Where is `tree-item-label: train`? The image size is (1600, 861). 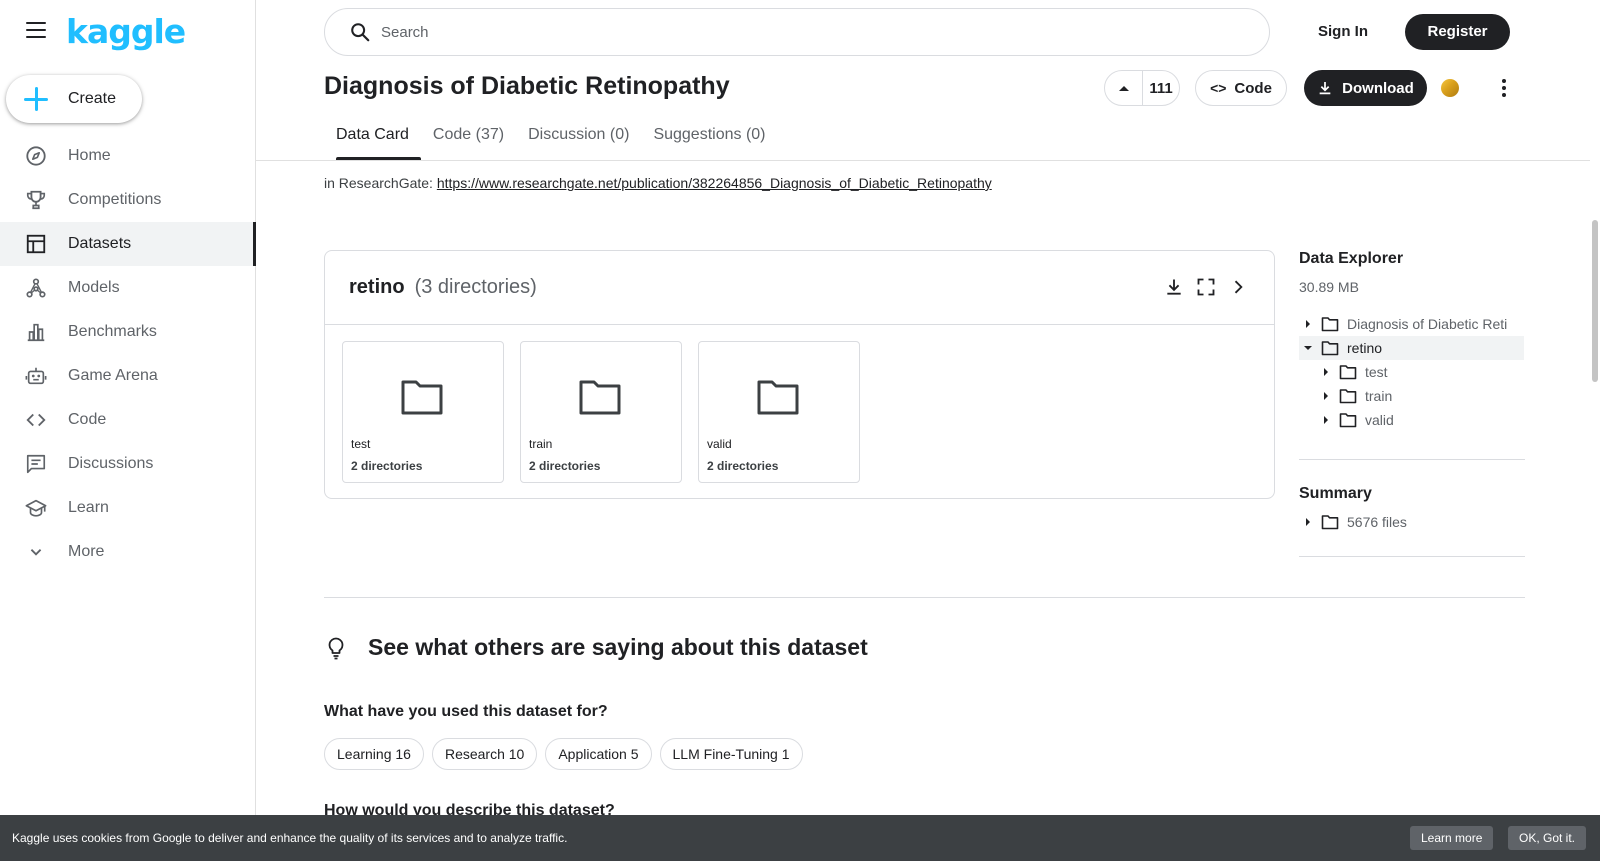
tree-item-label: train is located at coordinates (1379, 396).